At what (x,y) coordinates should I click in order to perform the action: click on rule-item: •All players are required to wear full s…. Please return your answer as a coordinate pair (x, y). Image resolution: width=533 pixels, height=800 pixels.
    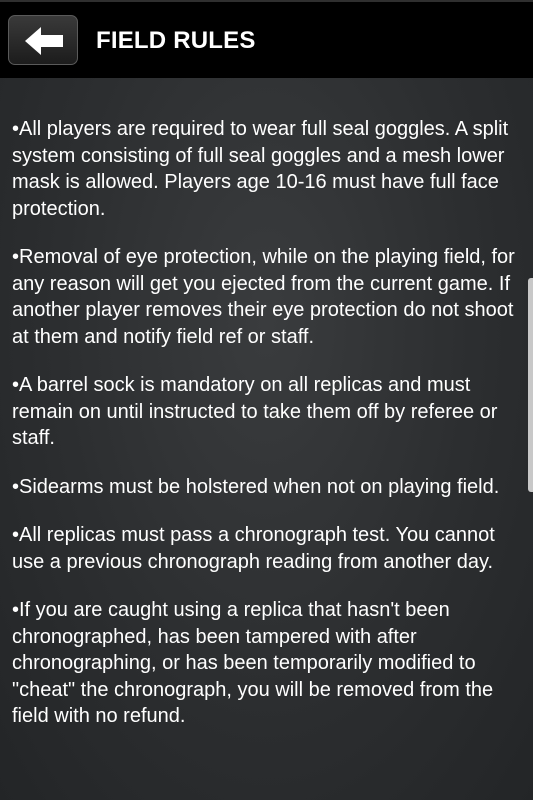
    Looking at the image, I should click on (260, 169).